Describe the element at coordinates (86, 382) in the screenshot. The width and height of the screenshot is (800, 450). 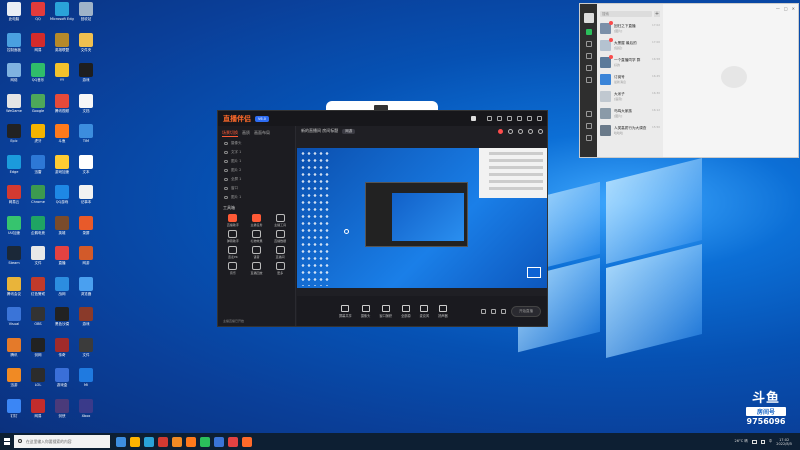
I see `desktop-icon: Mi` at that location.